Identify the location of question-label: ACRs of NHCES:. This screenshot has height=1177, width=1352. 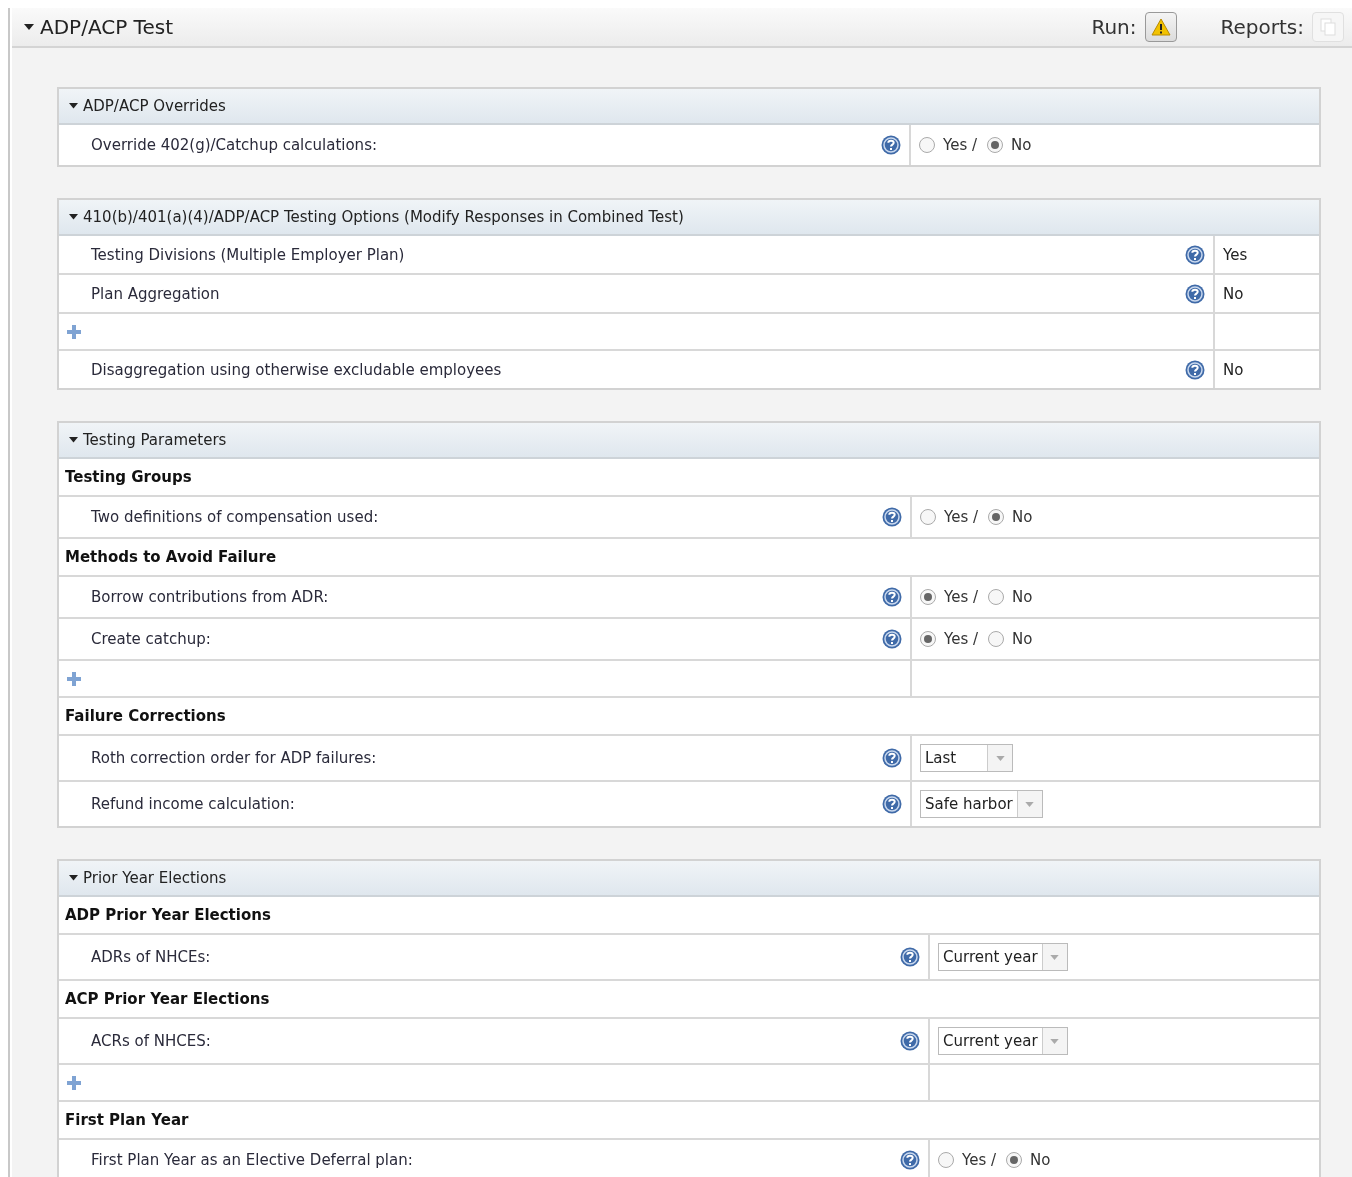
(151, 1041).